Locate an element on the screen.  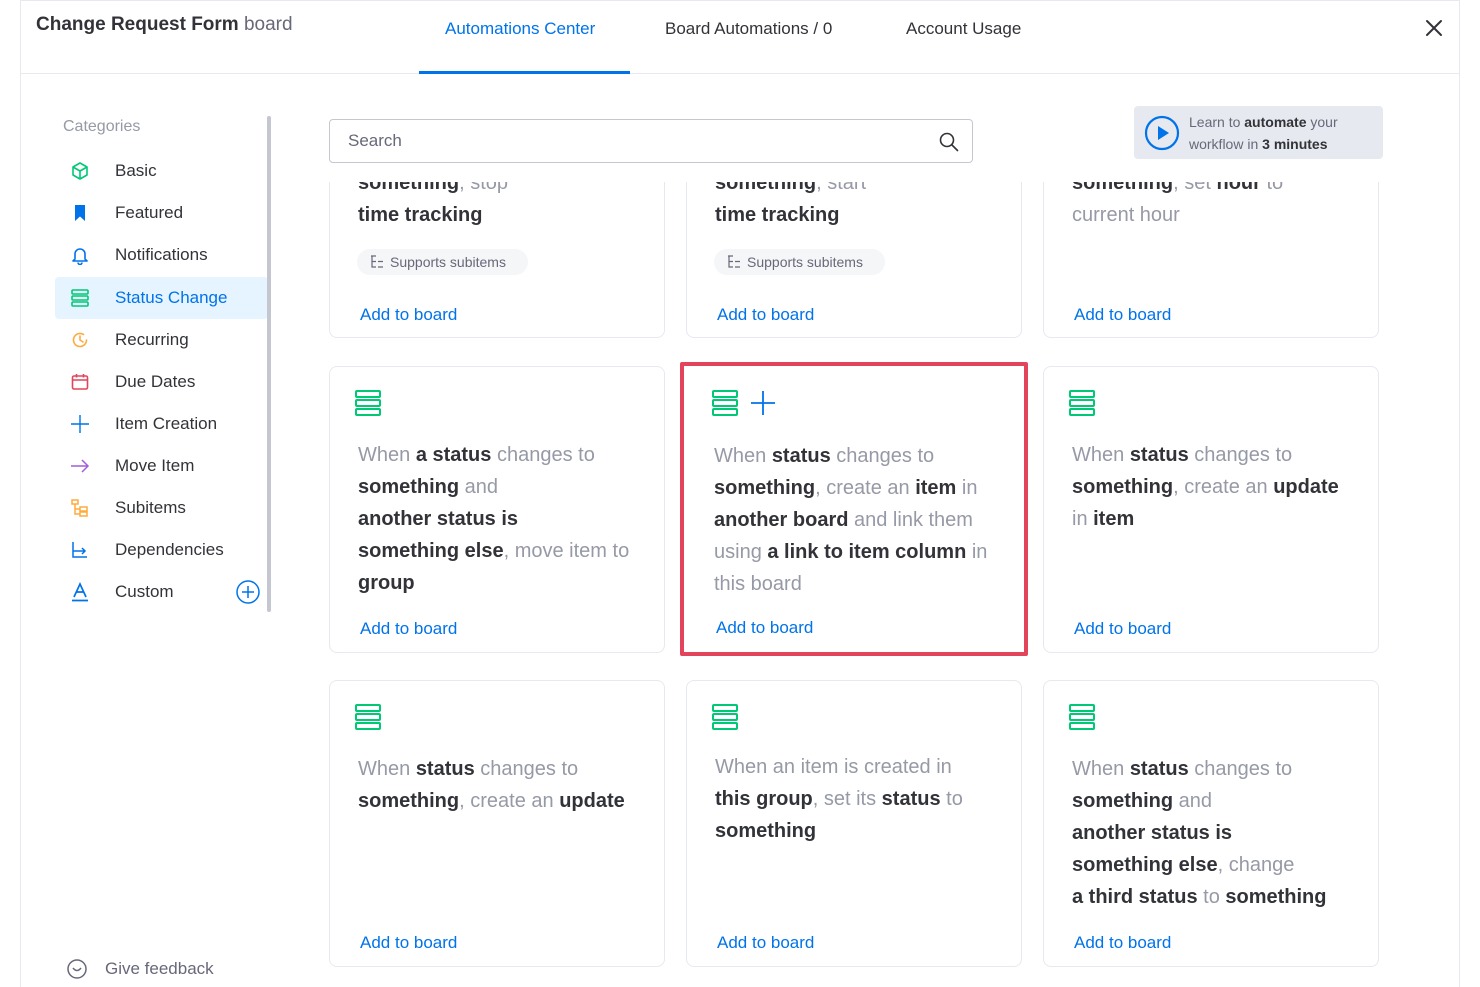
sidebar-item-subitems: Subitems is located at coordinates (161, 508).